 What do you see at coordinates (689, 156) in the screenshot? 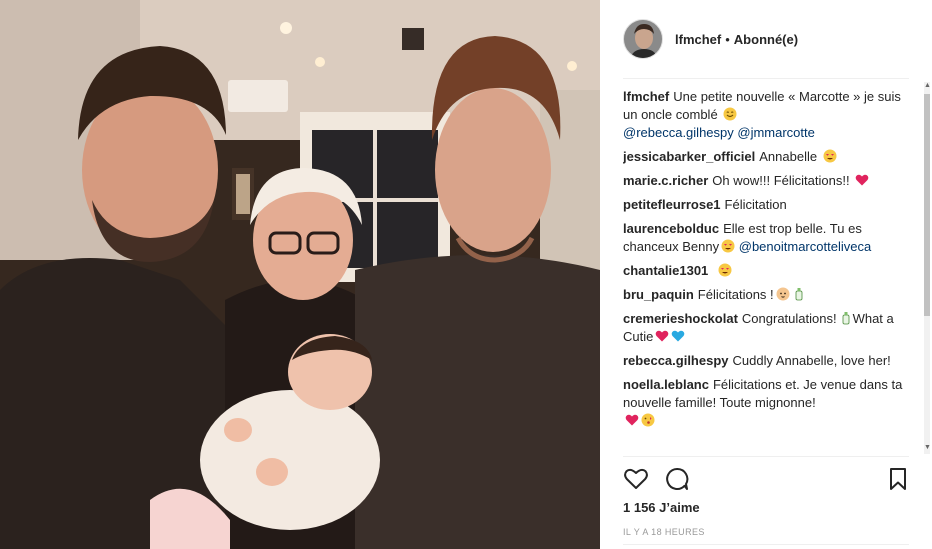
I see `comment-username: jessicabarker_officiel` at bounding box center [689, 156].